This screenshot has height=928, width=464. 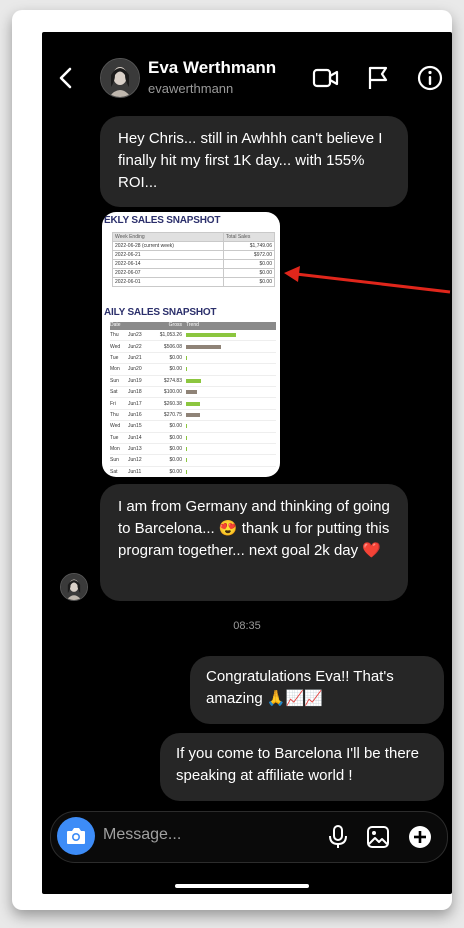 What do you see at coordinates (168, 282) in the screenshot?
I see `week-cell: 2022-06-01` at bounding box center [168, 282].